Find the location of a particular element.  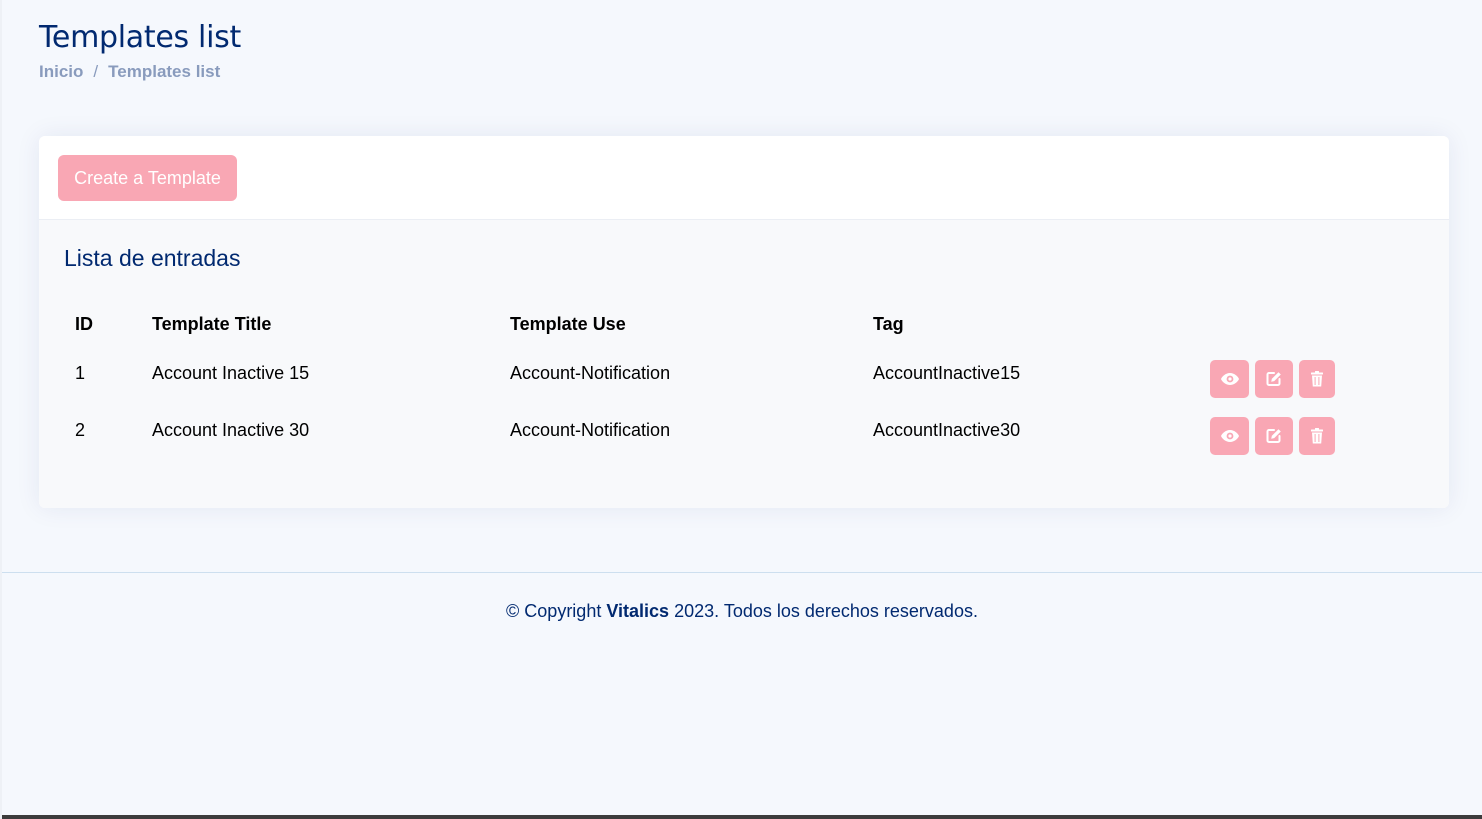

card-header: Create a Template is located at coordinates (744, 178).